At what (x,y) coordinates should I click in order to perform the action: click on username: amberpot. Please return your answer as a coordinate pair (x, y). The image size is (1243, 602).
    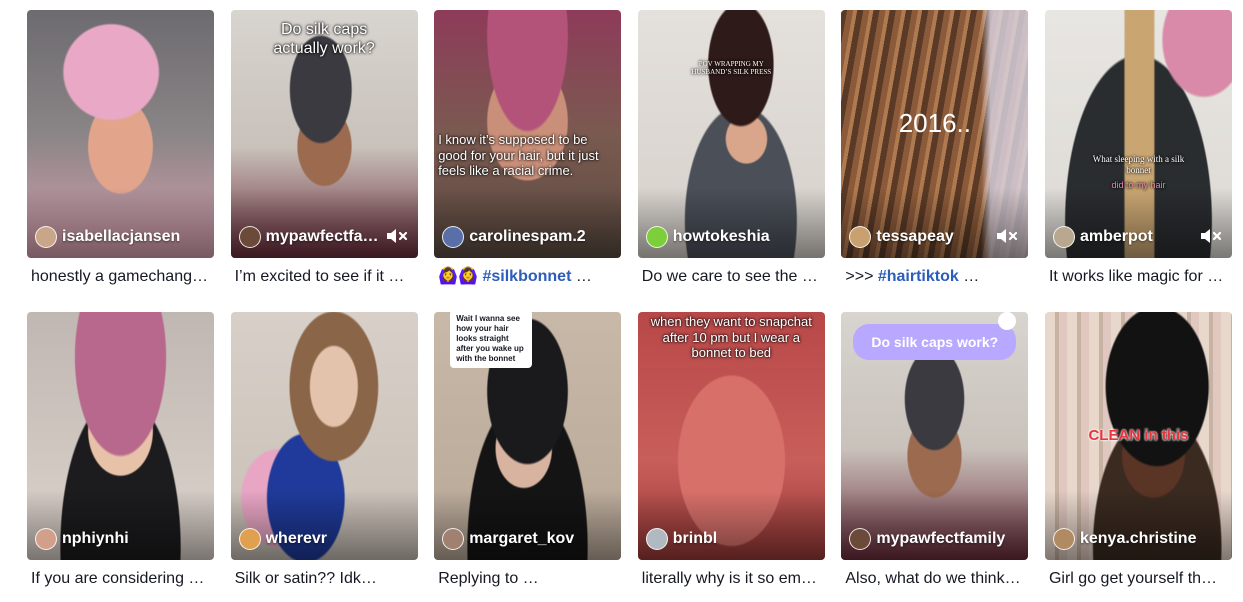
    Looking at the image, I should click on (1116, 236).